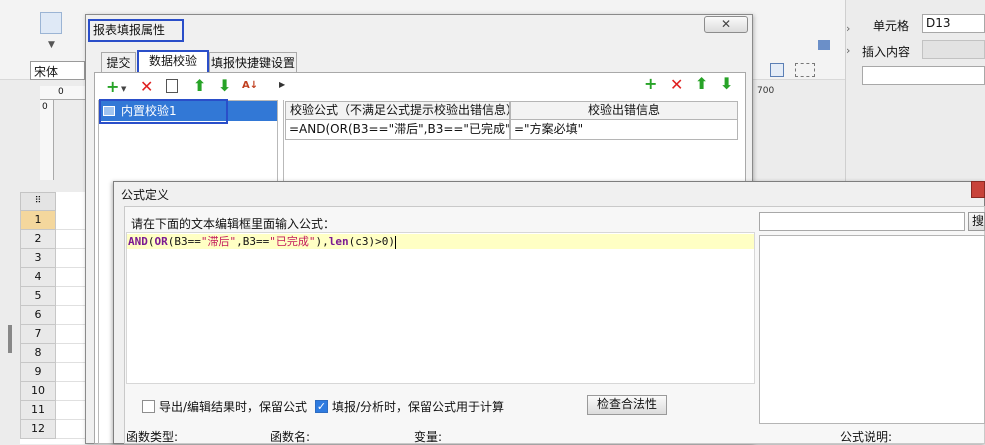  Describe the element at coordinates (163, 111) in the screenshot. I see `list-item-highlight` at that location.